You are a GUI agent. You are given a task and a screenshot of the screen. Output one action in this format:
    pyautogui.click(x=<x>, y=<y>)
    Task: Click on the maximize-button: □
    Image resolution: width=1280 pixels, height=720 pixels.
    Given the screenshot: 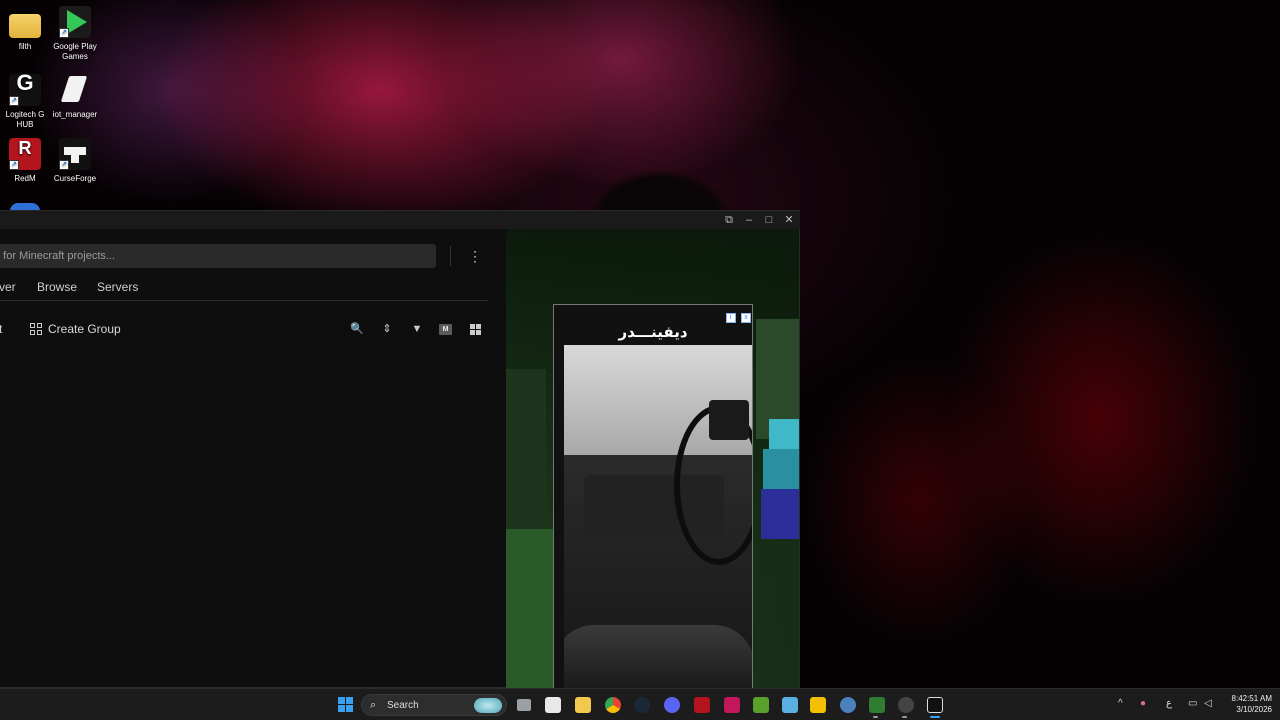 What is the action you would take?
    pyautogui.click(x=769, y=220)
    